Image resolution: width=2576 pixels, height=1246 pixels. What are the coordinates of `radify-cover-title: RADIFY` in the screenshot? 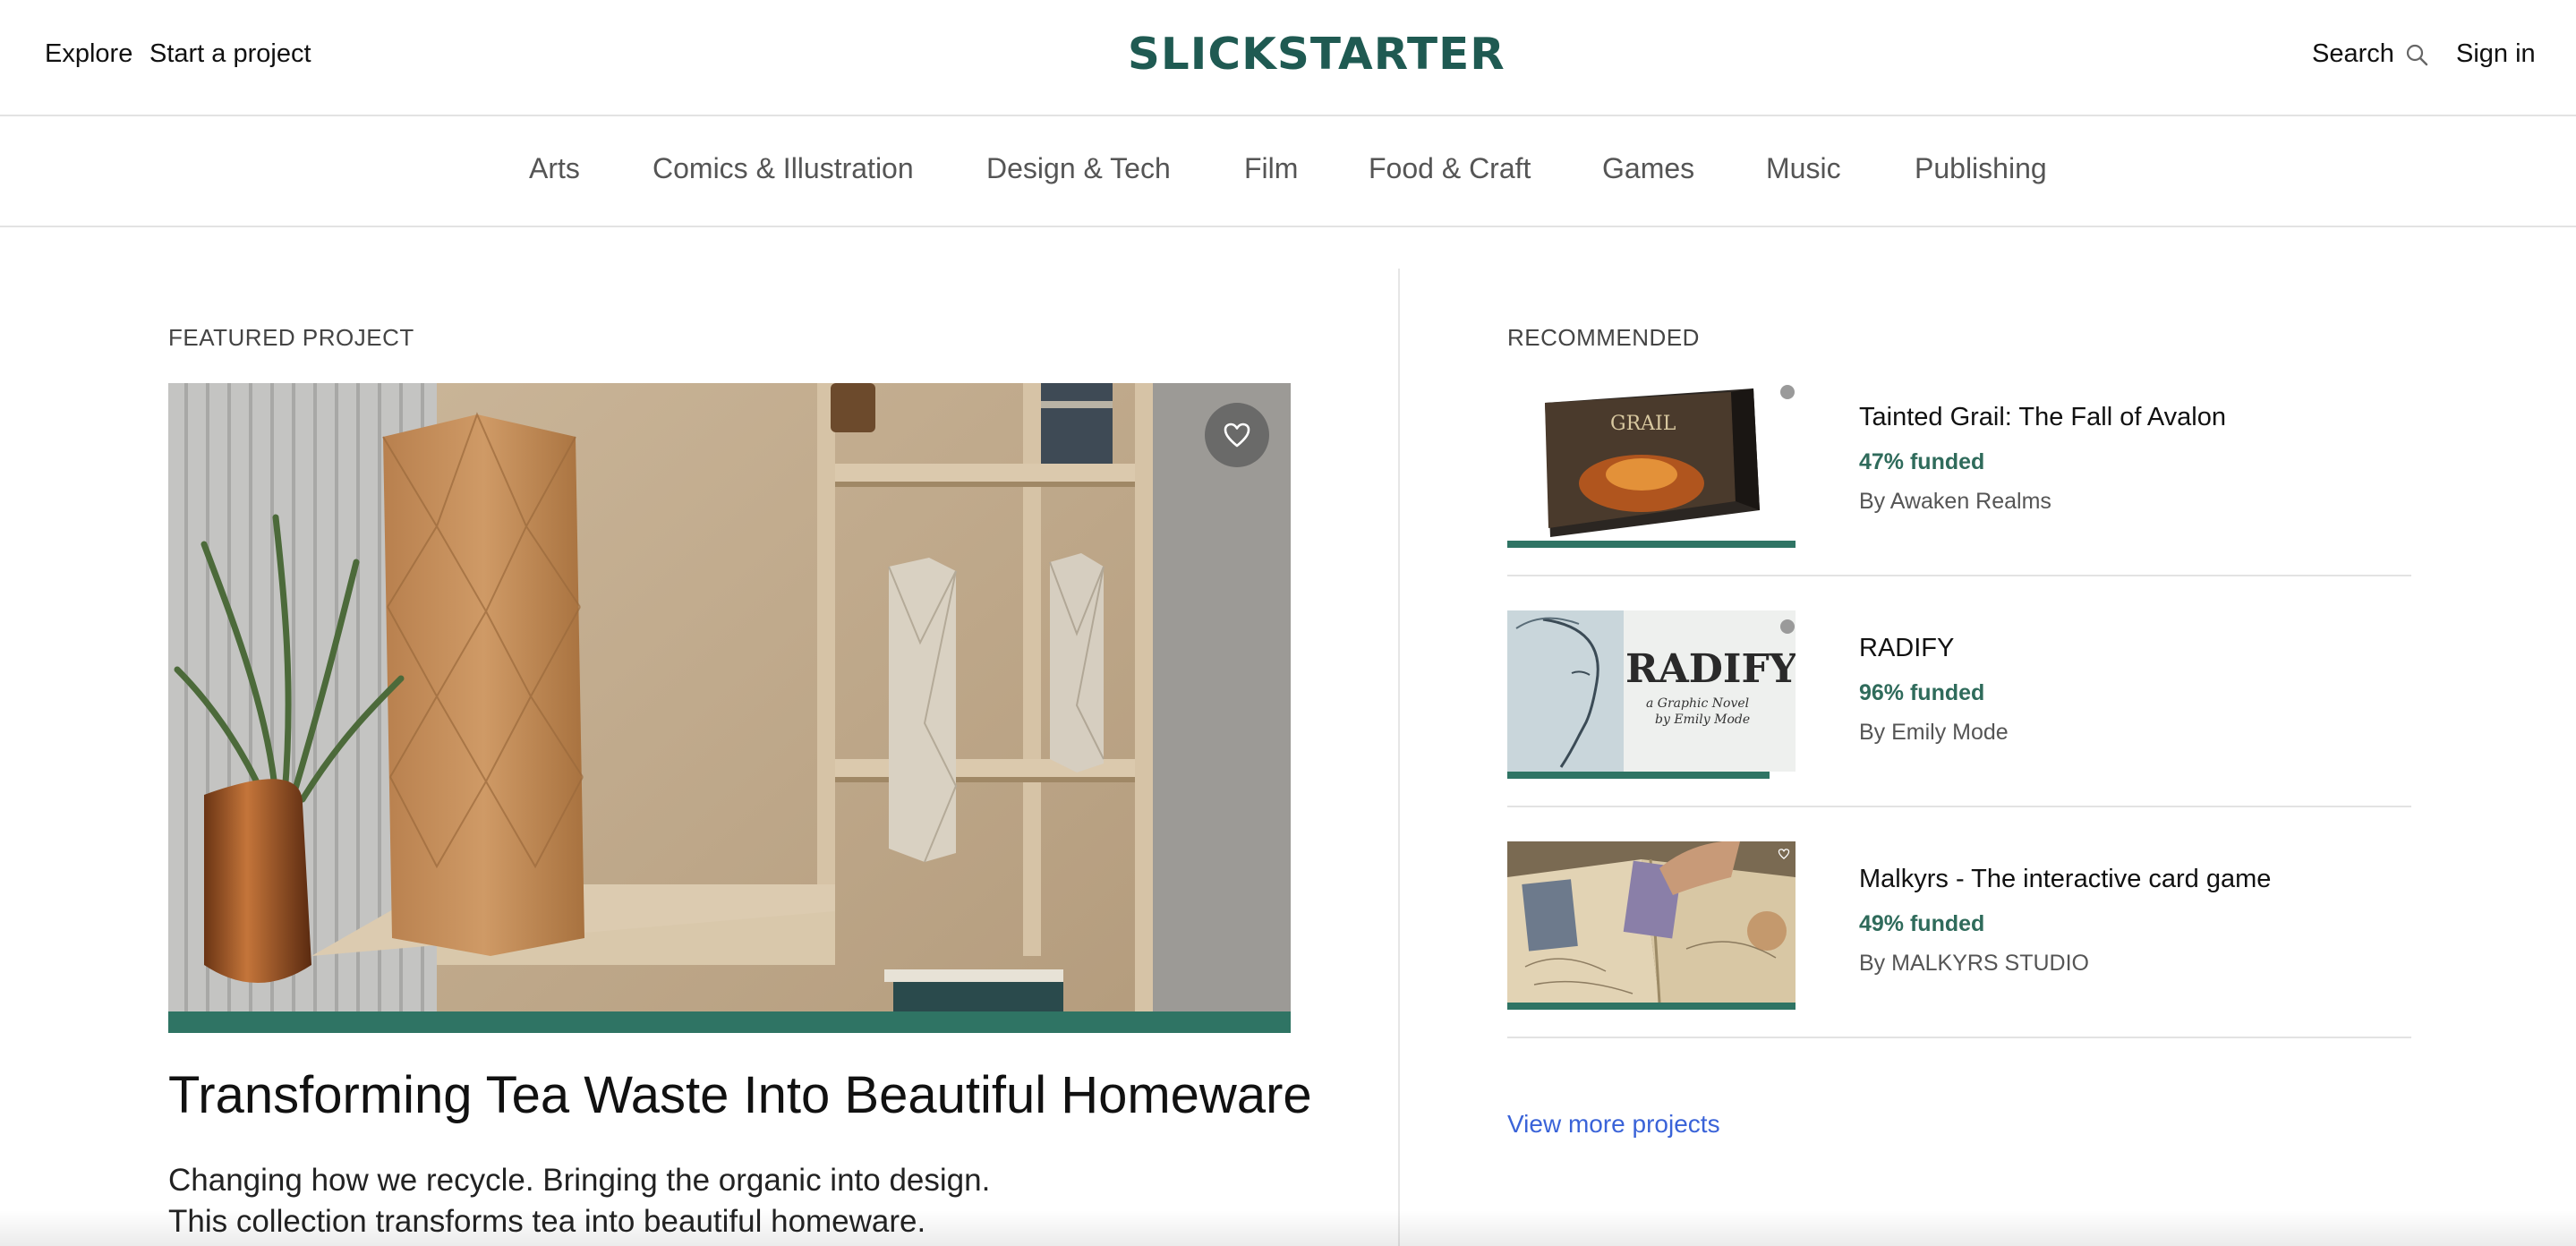 It's located at (1710, 669).